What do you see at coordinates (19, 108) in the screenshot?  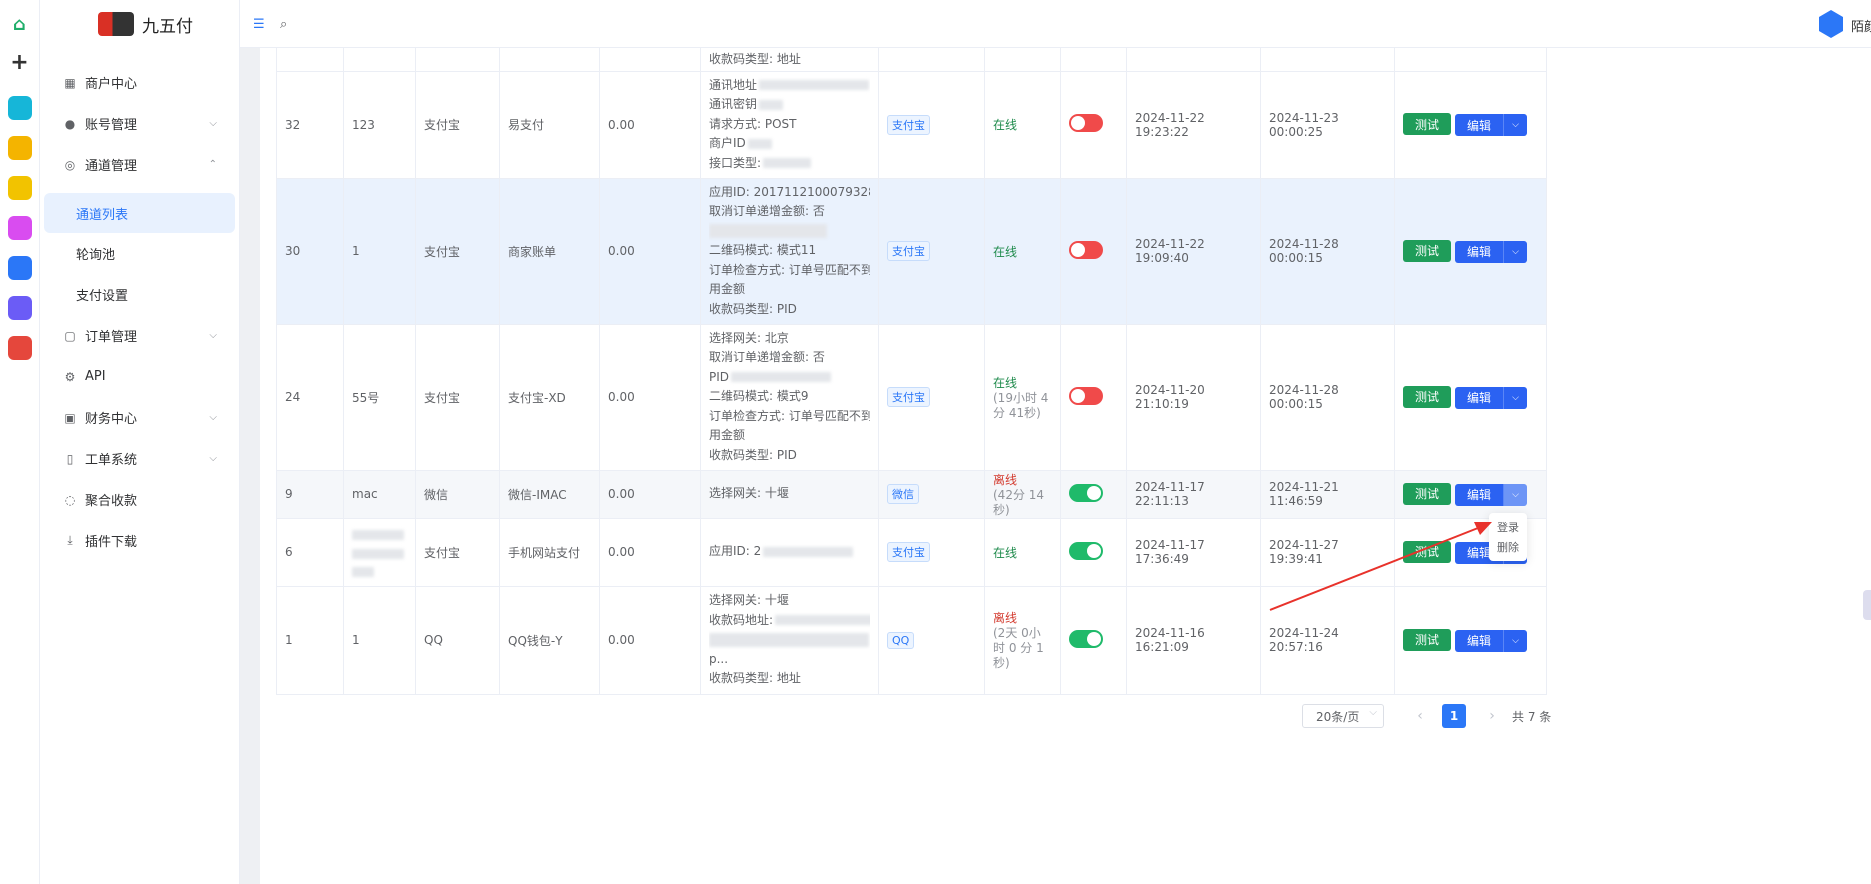 I see `app-cyan-icon` at bounding box center [19, 108].